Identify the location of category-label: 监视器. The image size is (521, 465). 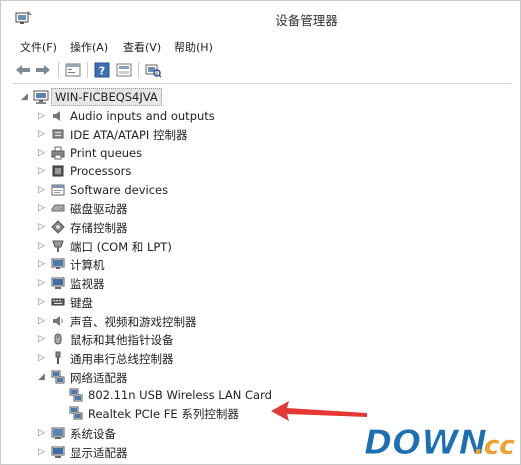
(87, 284).